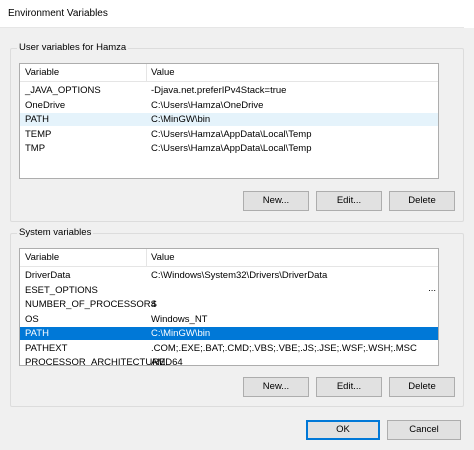 Image resolution: width=474 pixels, height=450 pixels. What do you see at coordinates (45, 105) in the screenshot?
I see `user-variable-row-variable: OneDrive` at bounding box center [45, 105].